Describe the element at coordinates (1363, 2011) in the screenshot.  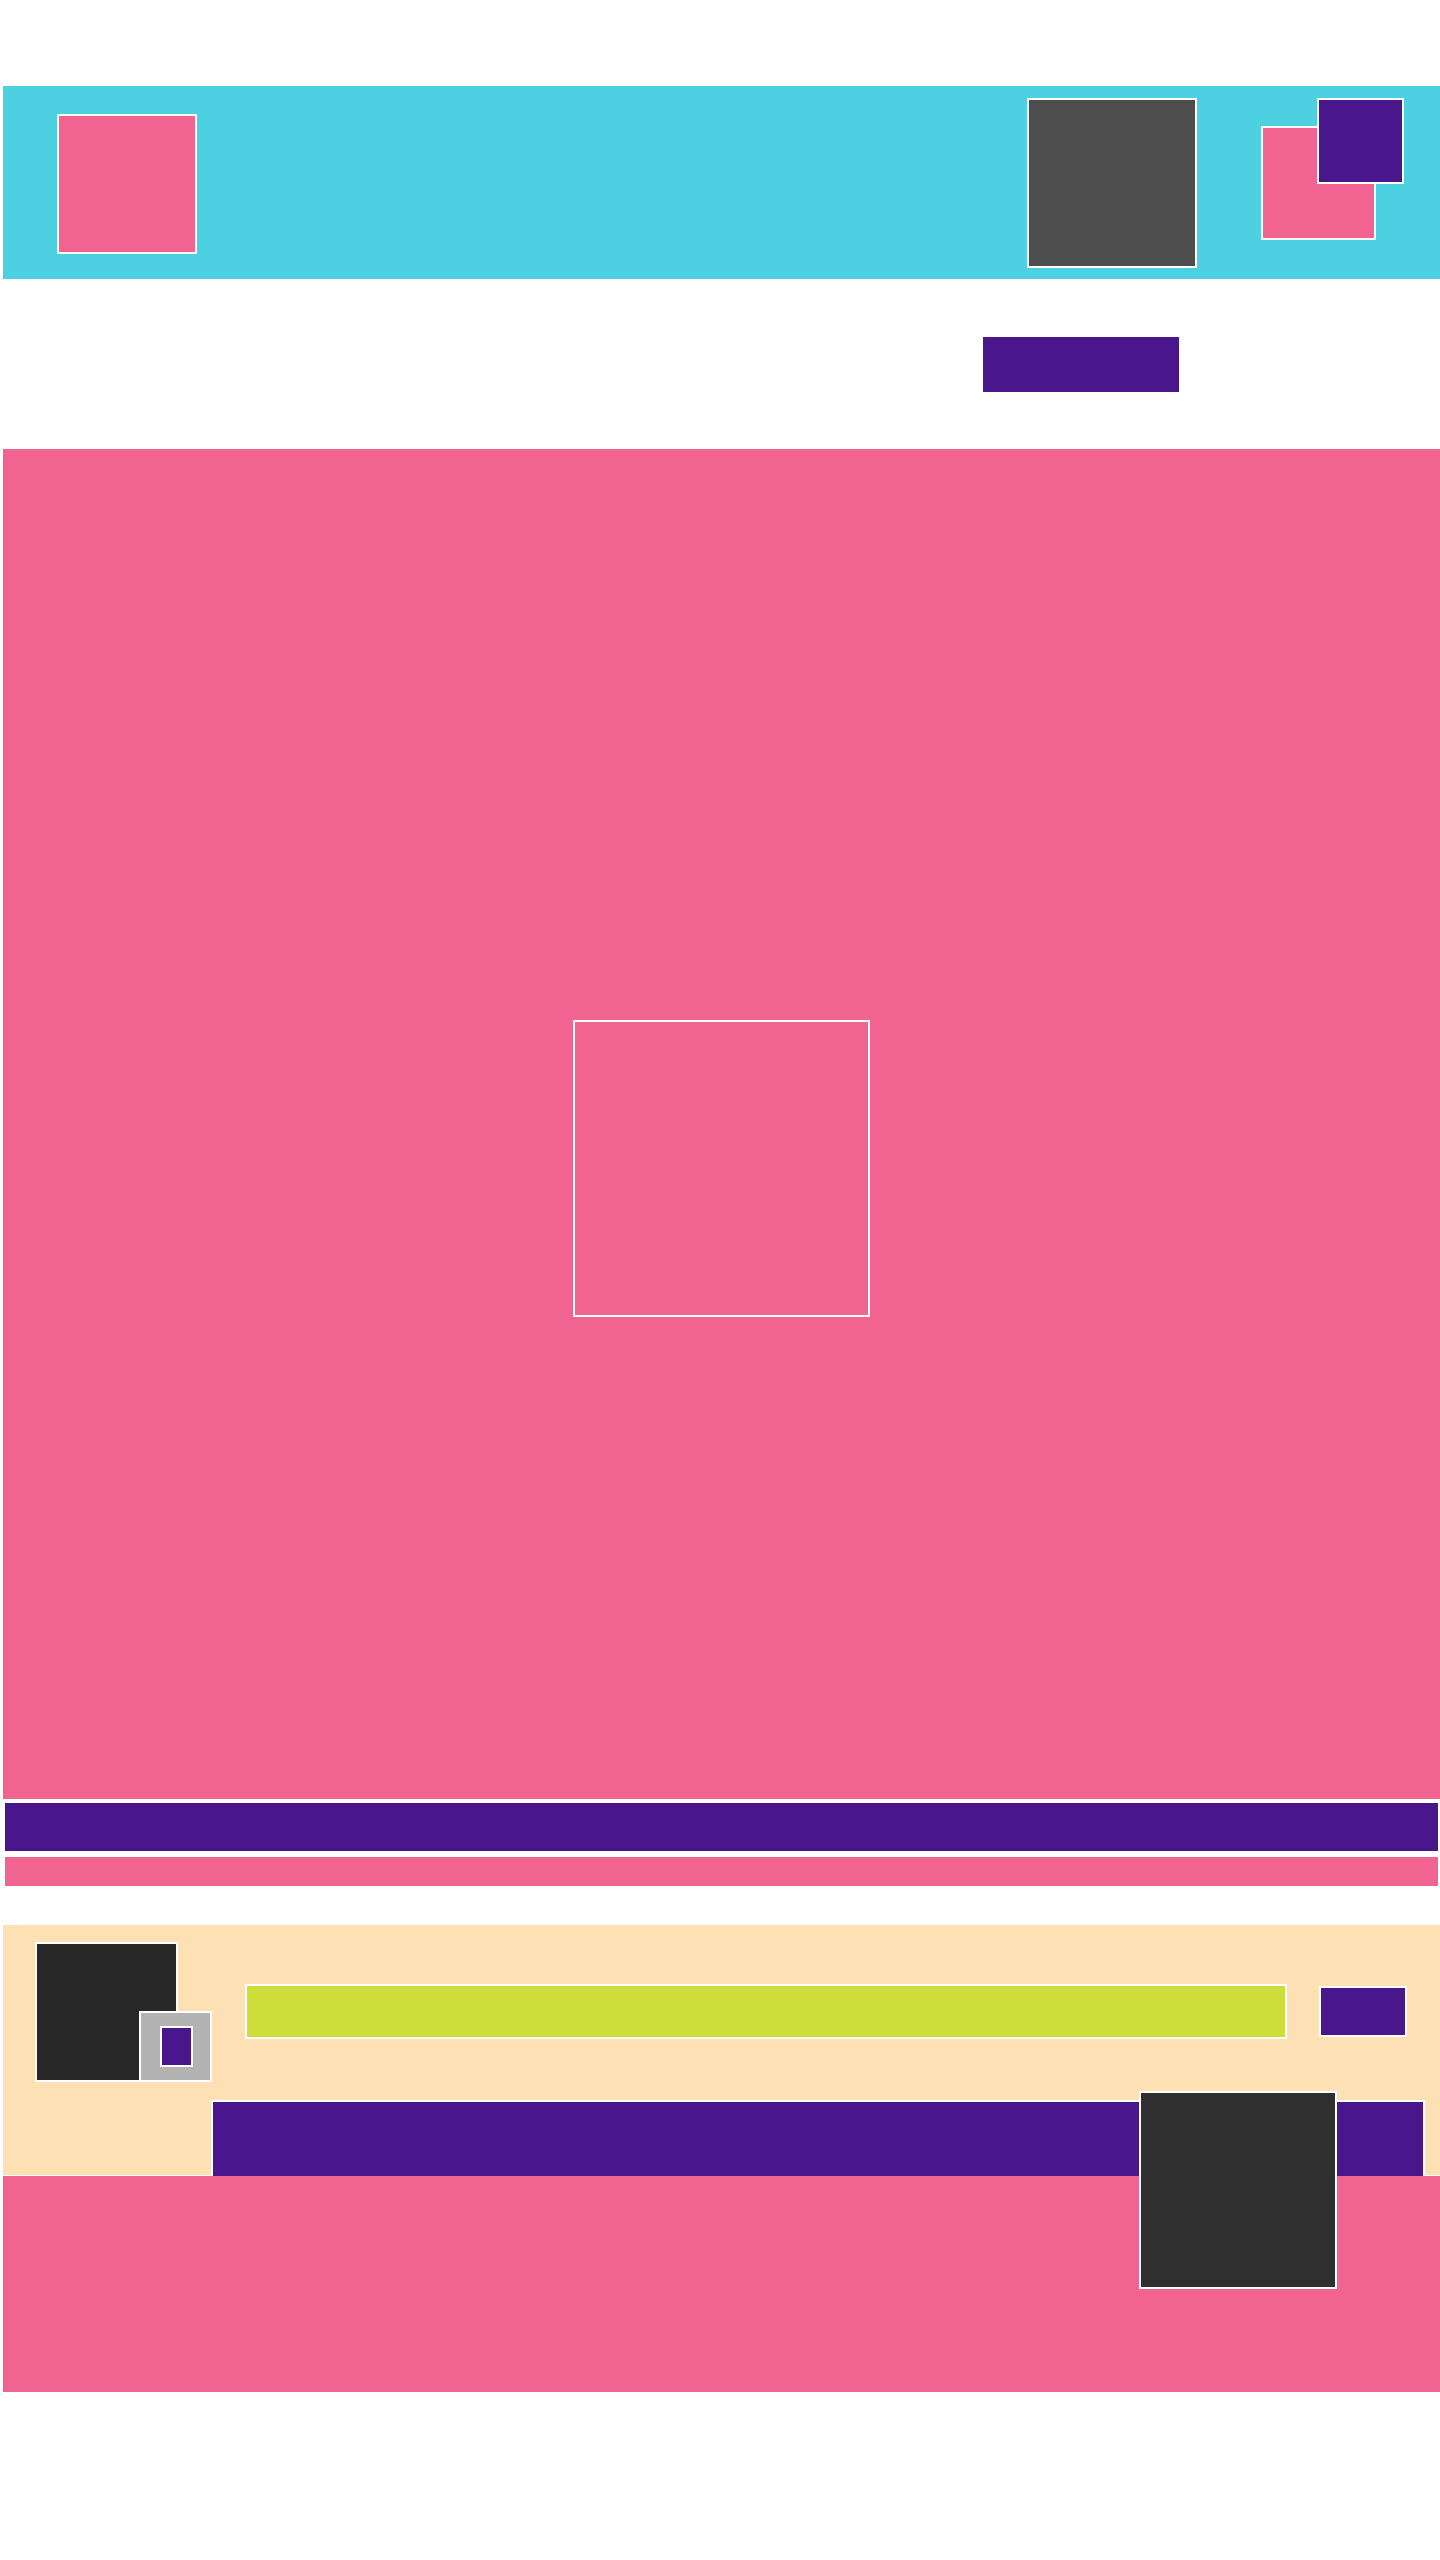
I see `send-button` at that location.